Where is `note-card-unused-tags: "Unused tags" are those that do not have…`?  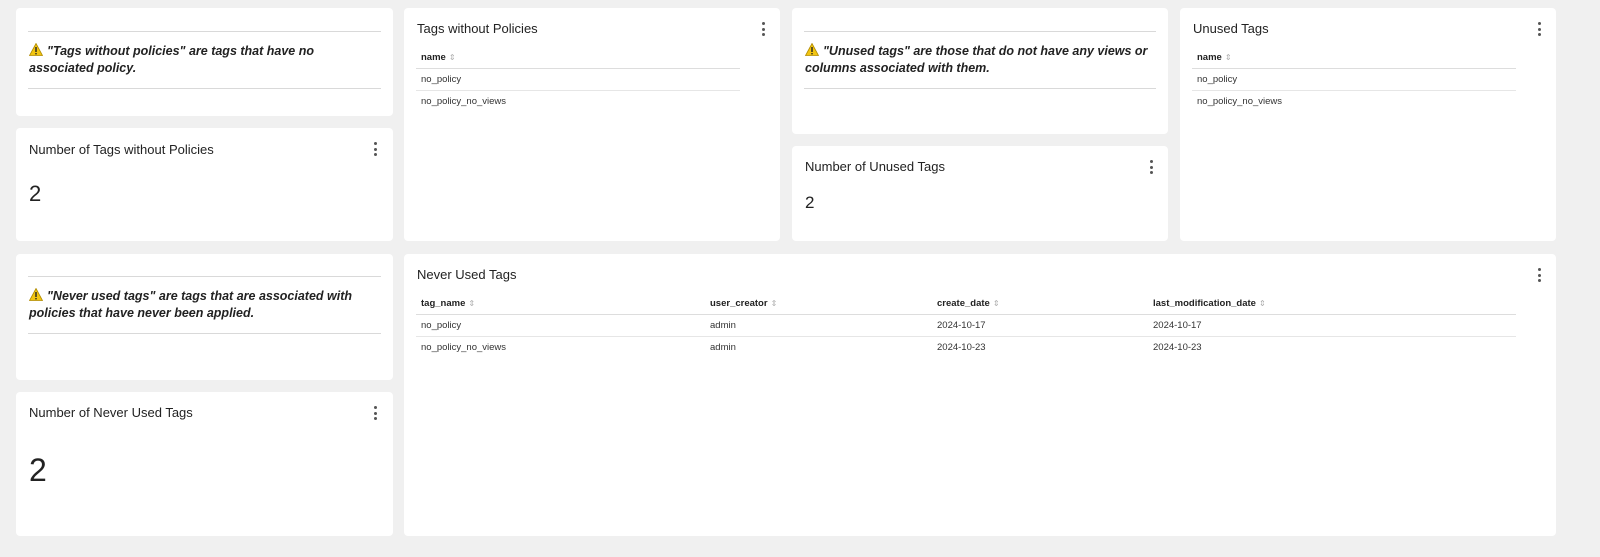
note-card-unused-tags: "Unused tags" are those that do not have… is located at coordinates (980, 71).